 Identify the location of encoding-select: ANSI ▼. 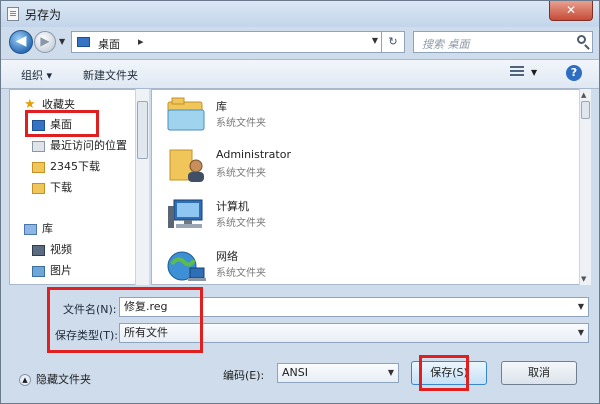
(338, 373).